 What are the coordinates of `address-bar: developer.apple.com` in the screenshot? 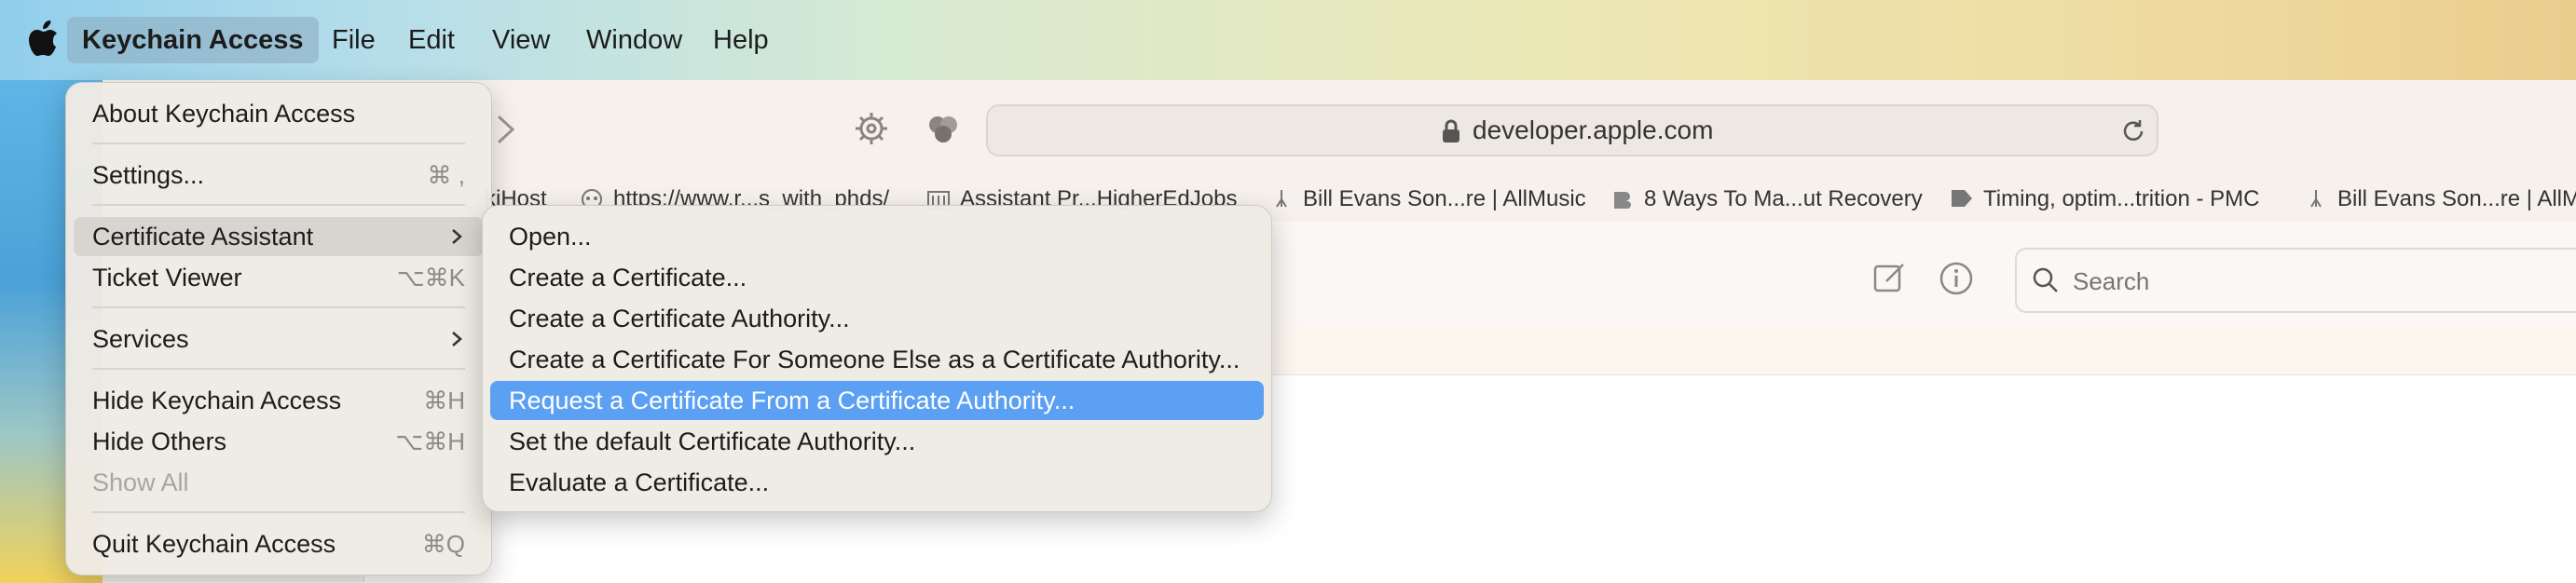 It's located at (1572, 130).